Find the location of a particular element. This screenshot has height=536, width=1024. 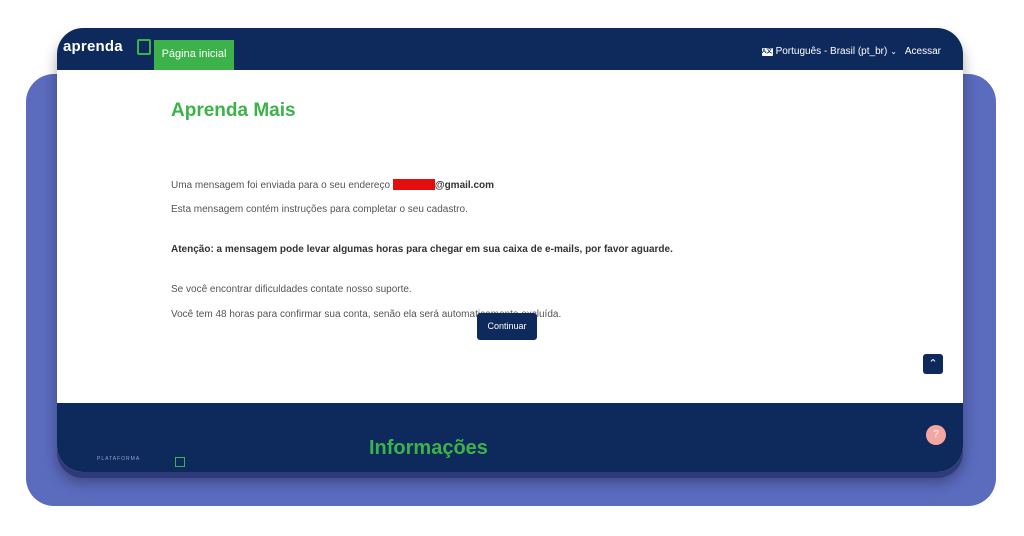

help-button: ? is located at coordinates (936, 435).